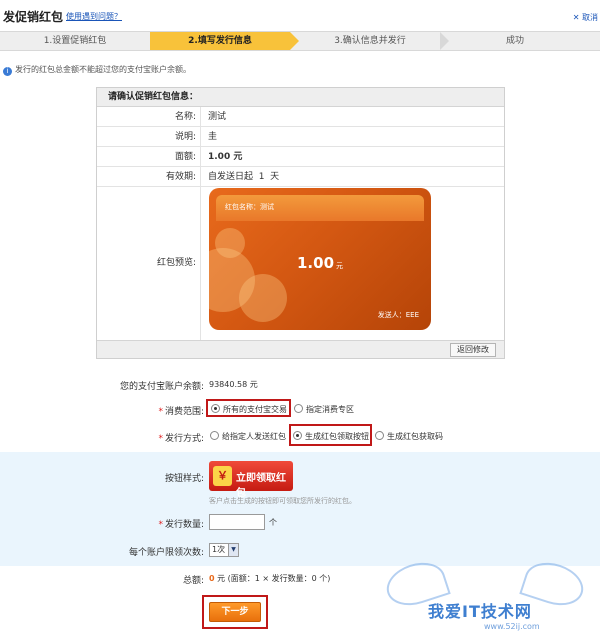 This screenshot has height=636, width=600. Describe the element at coordinates (590, 17) in the screenshot. I see `cancel-label: 取消` at that location.